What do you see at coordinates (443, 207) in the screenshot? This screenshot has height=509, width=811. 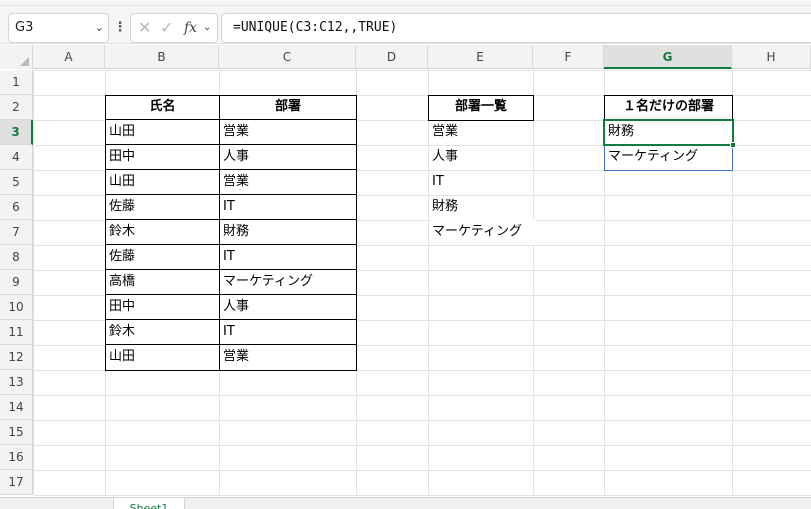 I see `dept-list-item: 財務` at bounding box center [443, 207].